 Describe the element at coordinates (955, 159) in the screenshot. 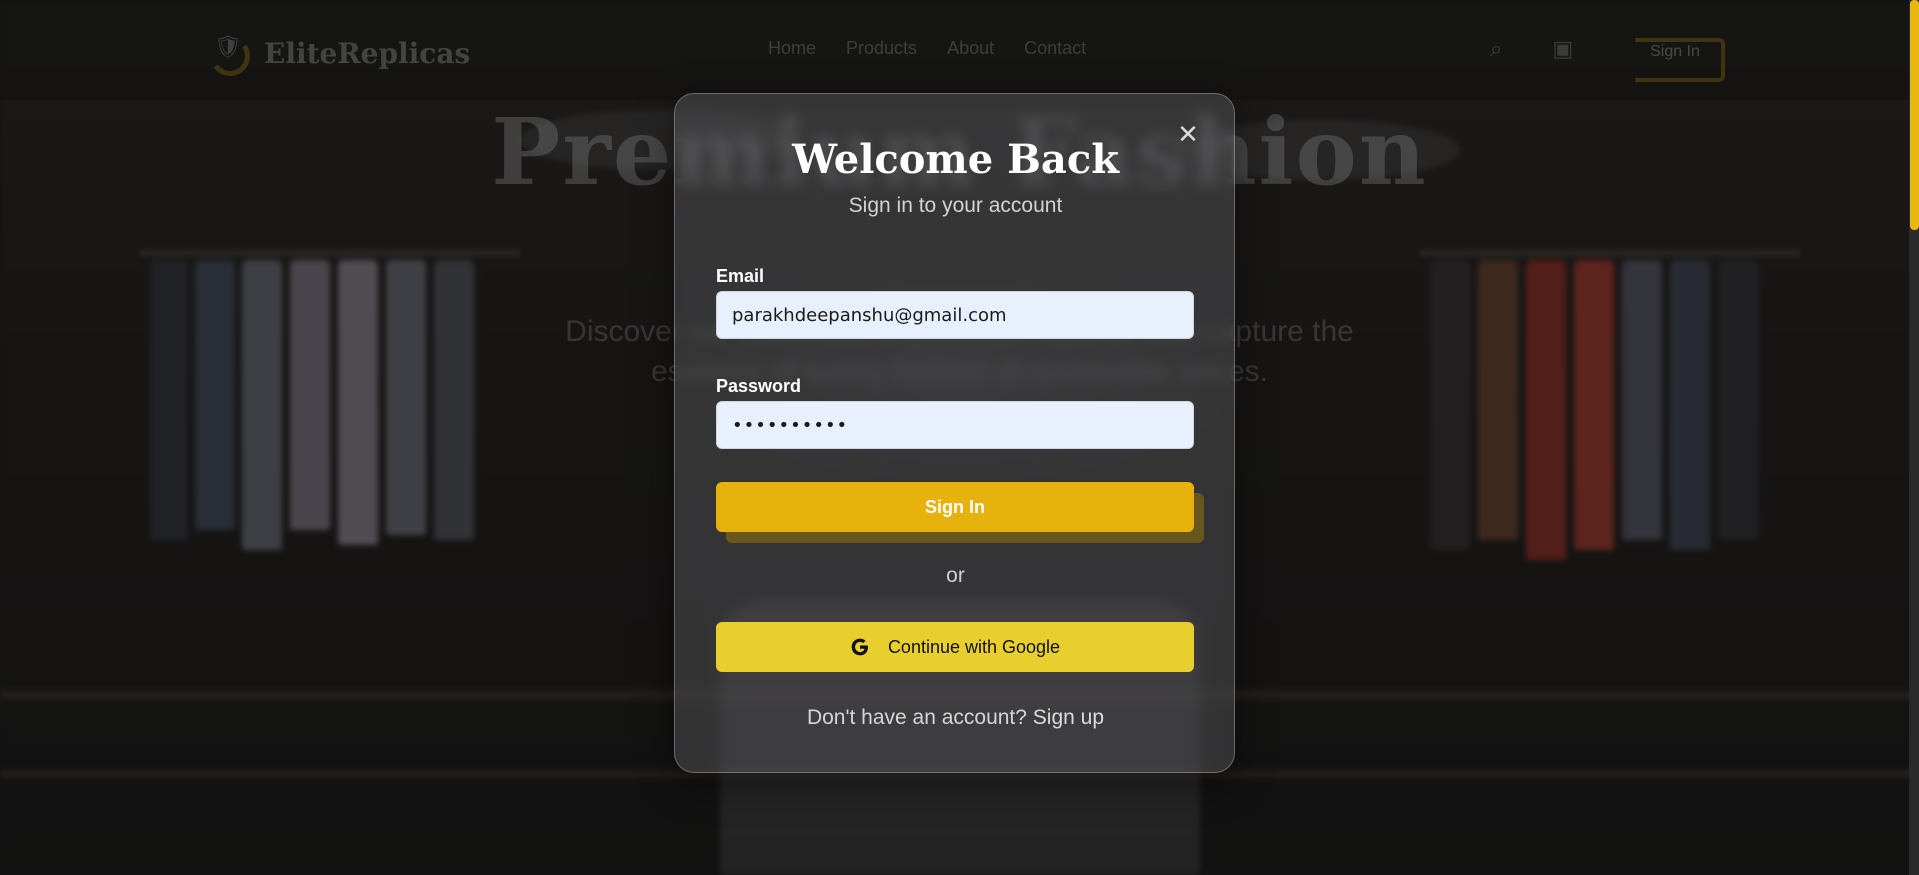

I see `modal-title: Welcome Back` at that location.